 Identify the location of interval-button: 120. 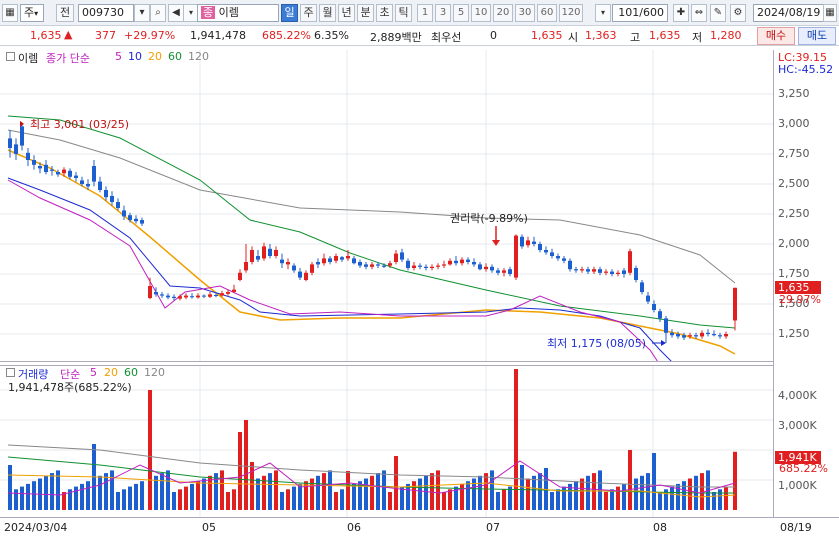
(571, 13).